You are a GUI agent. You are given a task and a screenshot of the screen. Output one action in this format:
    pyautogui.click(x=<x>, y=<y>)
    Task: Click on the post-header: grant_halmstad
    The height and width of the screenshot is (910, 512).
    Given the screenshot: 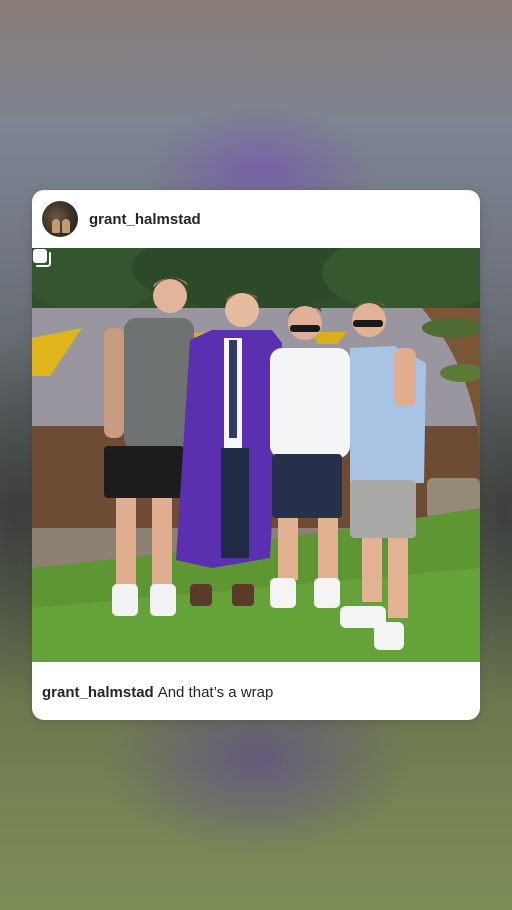 What is the action you would take?
    pyautogui.click(x=256, y=219)
    